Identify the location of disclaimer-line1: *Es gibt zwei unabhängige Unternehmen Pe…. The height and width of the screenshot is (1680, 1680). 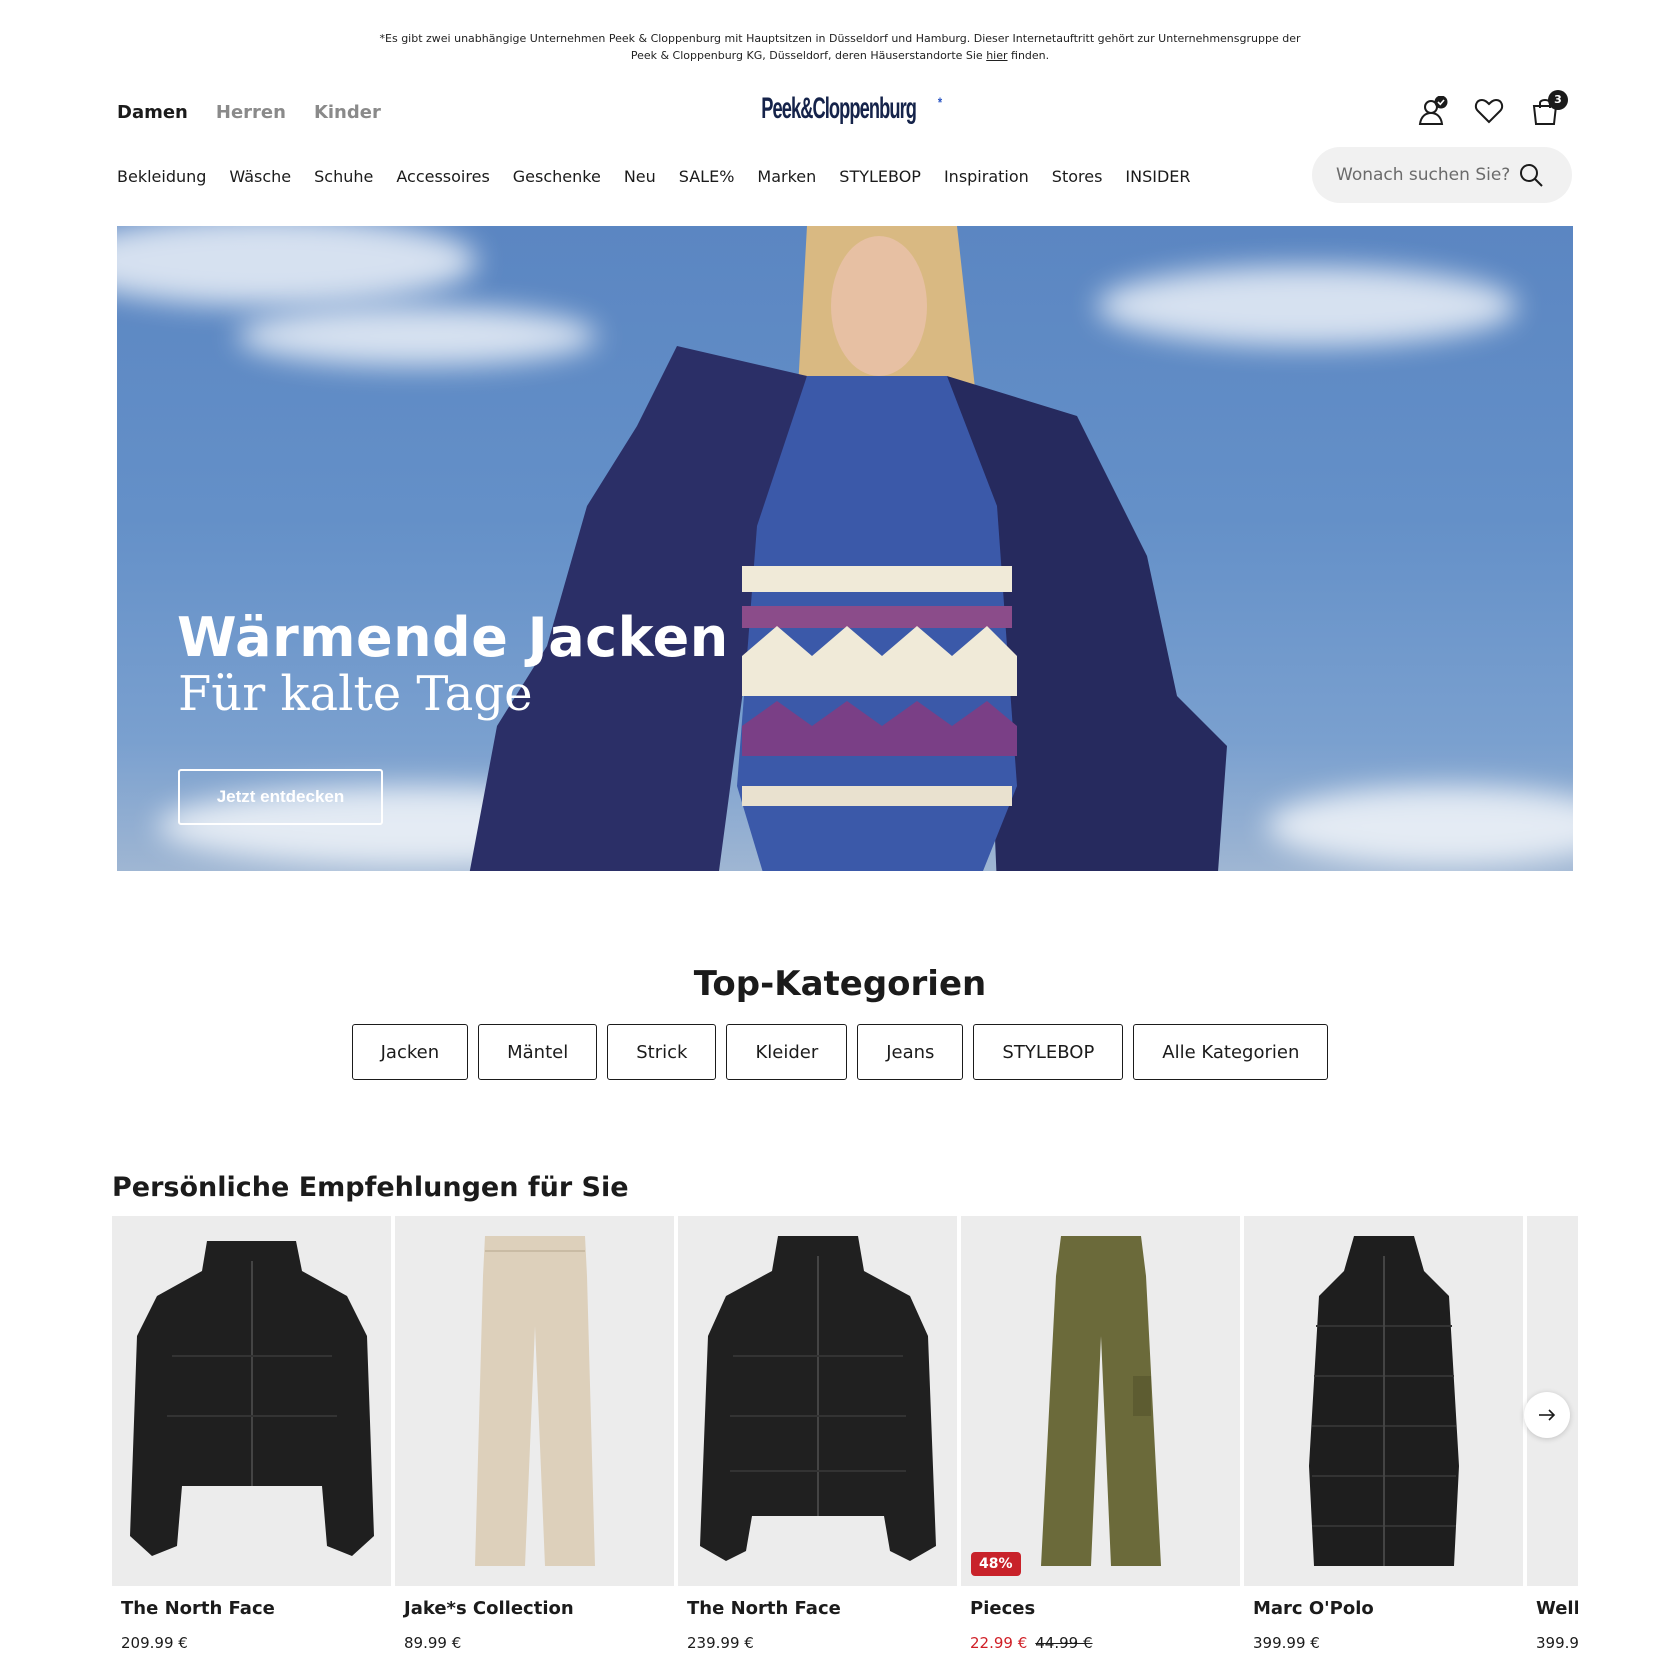
(840, 38).